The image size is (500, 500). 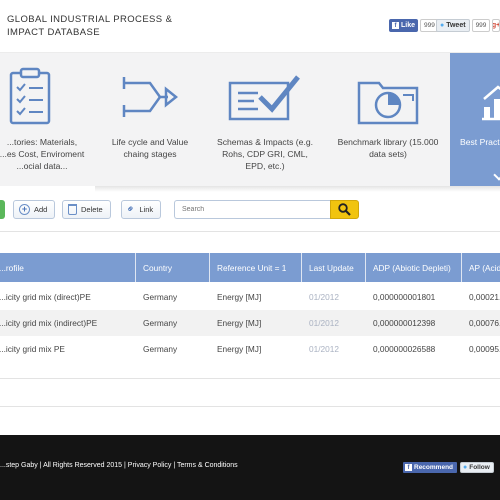 What do you see at coordinates (404, 323) in the screenshot?
I see `table-cell-adp: 0,000000012398` at bounding box center [404, 323].